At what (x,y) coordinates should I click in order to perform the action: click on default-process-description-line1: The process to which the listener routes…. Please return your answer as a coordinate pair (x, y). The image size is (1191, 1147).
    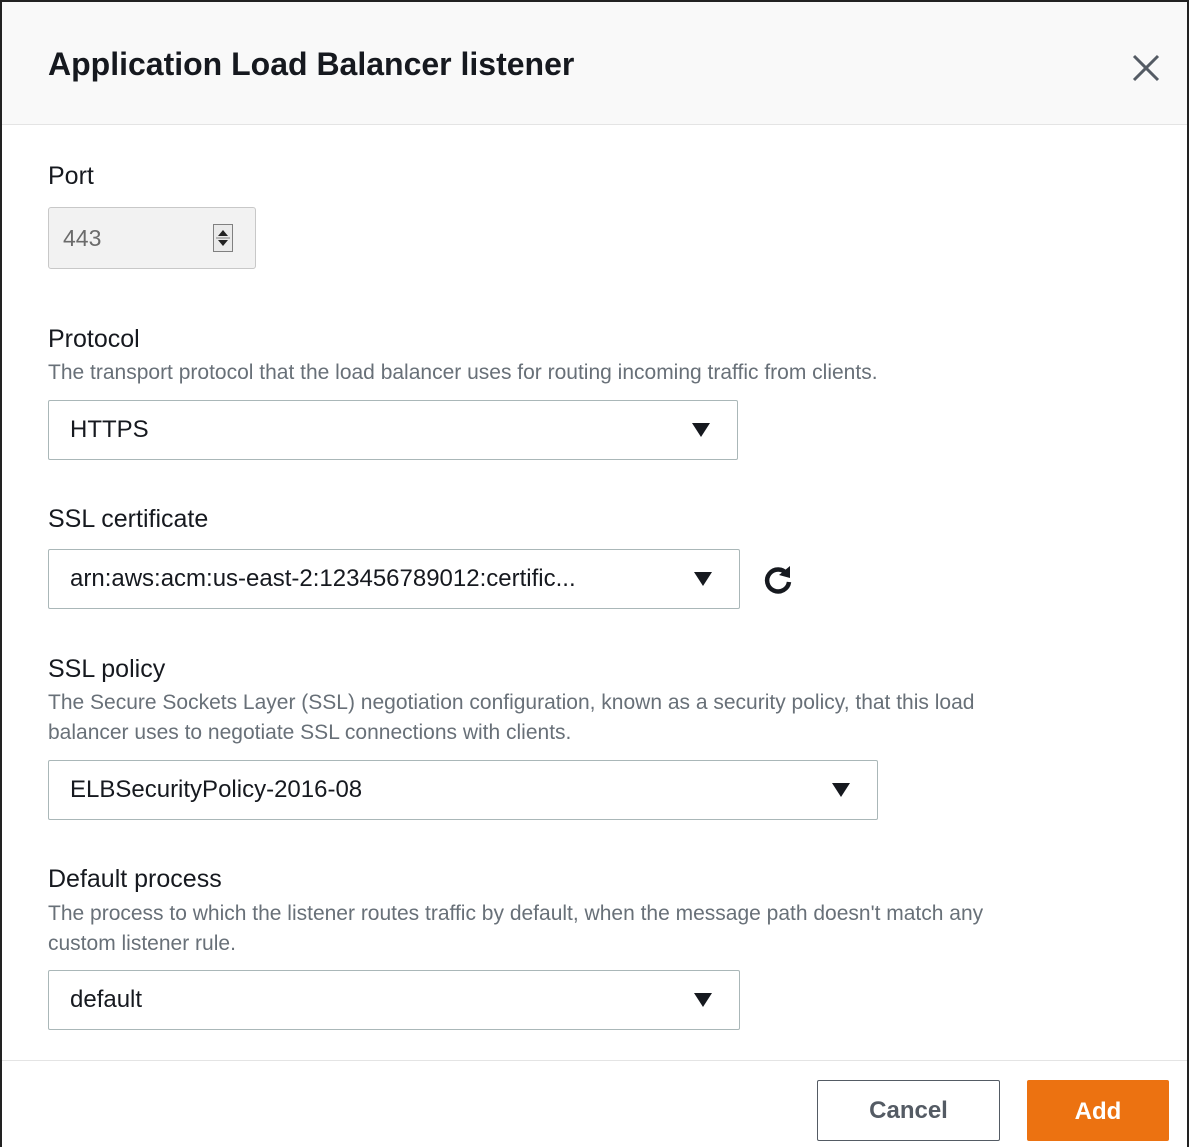
    Looking at the image, I should click on (516, 913).